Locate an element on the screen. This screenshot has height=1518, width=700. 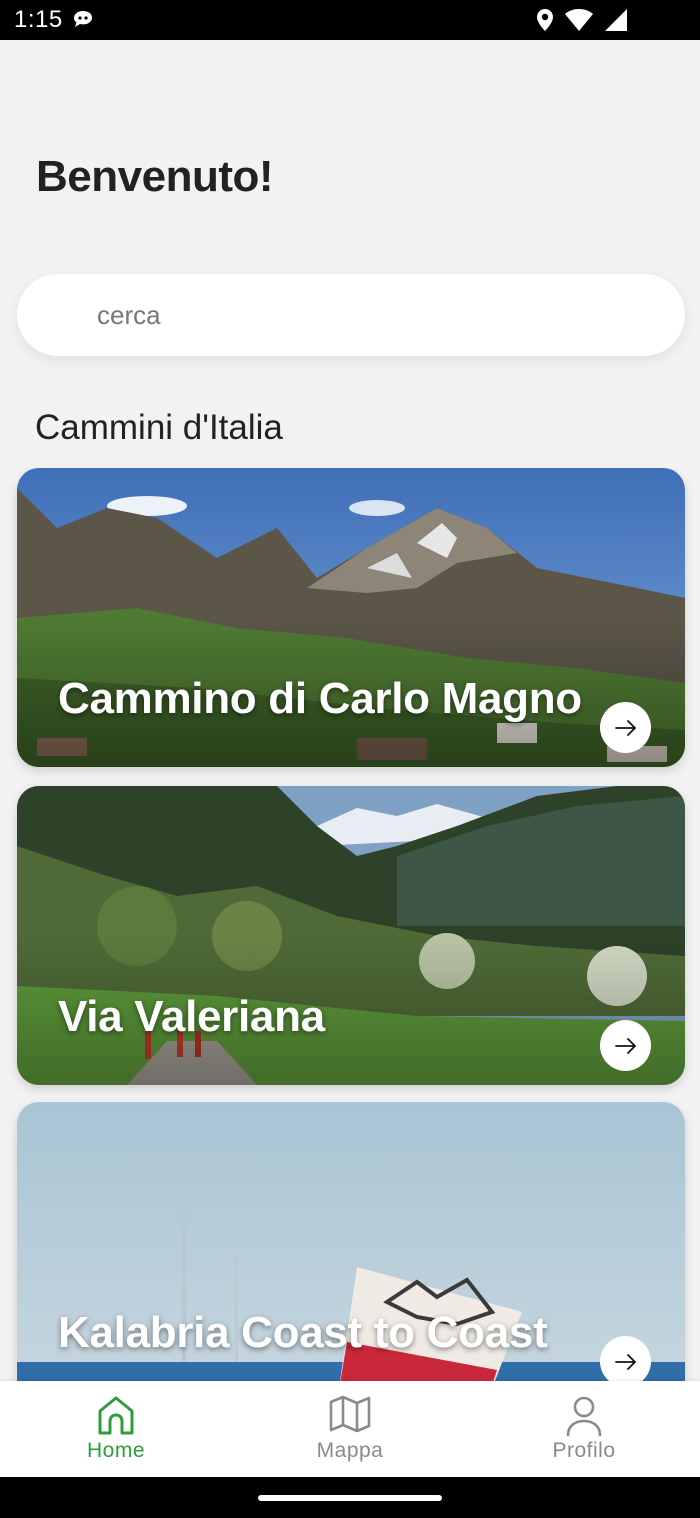
location-icon is located at coordinates (545, 22).